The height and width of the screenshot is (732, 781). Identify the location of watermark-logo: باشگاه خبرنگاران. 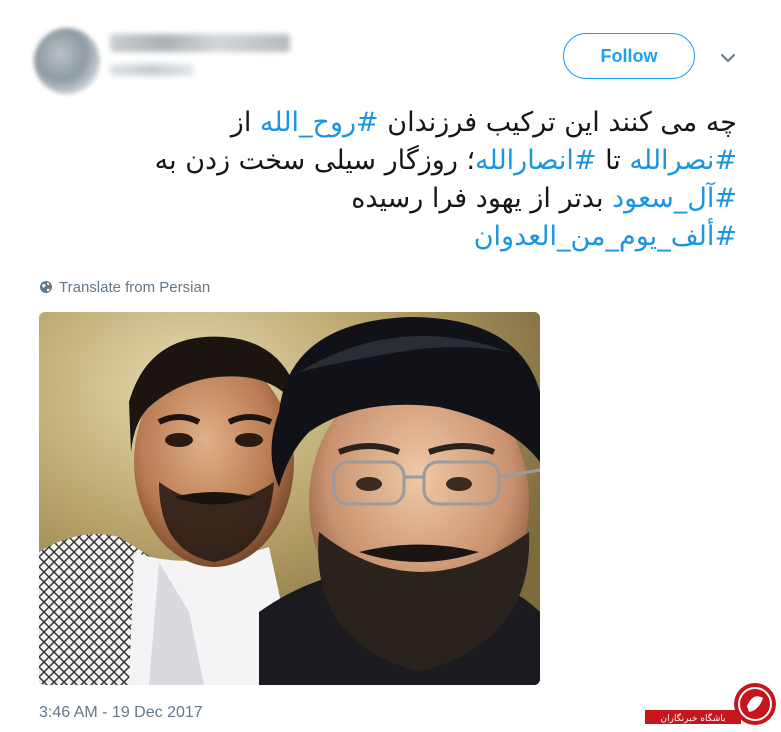
(711, 705).